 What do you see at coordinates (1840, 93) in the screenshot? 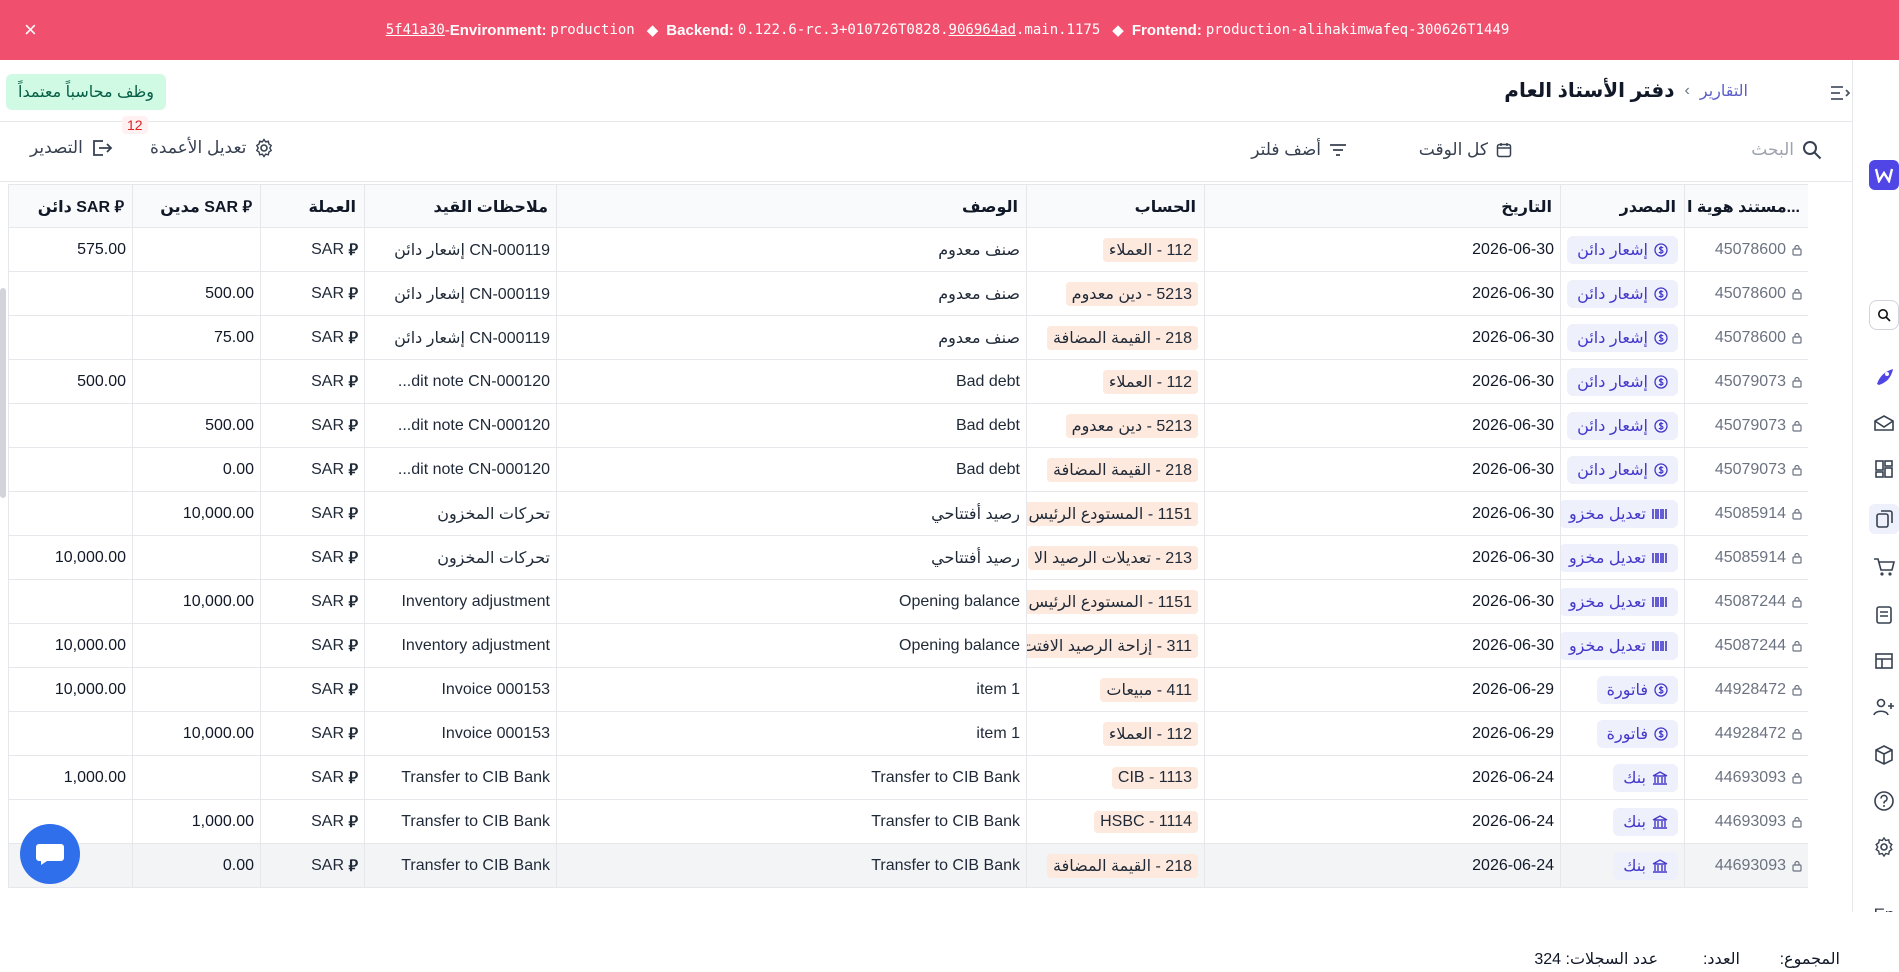
I see `collapse-menu-icon` at bounding box center [1840, 93].